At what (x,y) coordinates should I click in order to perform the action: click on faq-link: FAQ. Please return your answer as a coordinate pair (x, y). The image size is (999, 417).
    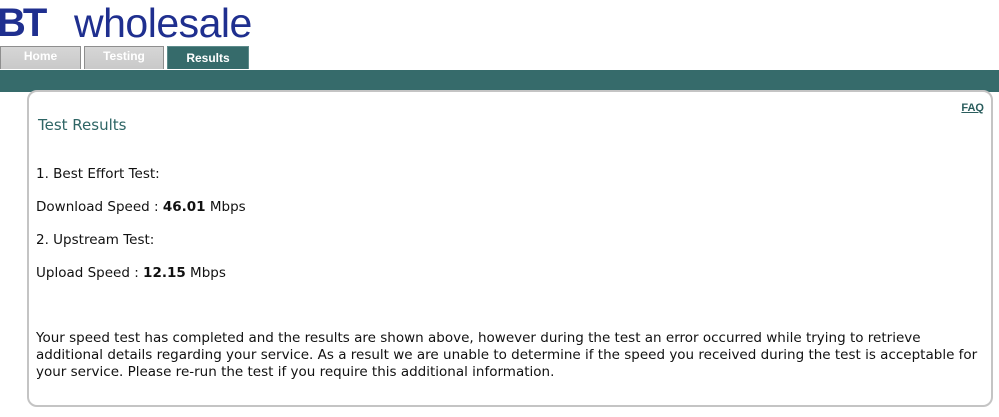
    Looking at the image, I should click on (972, 108).